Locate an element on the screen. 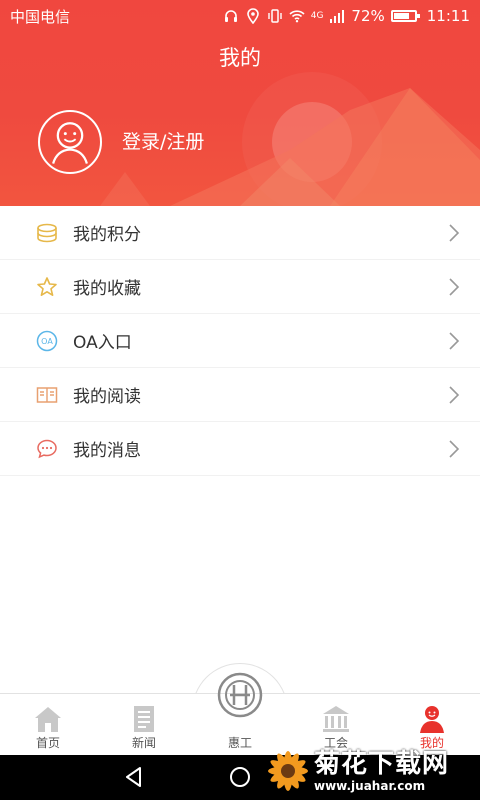  vibrate-icon is located at coordinates (275, 16).